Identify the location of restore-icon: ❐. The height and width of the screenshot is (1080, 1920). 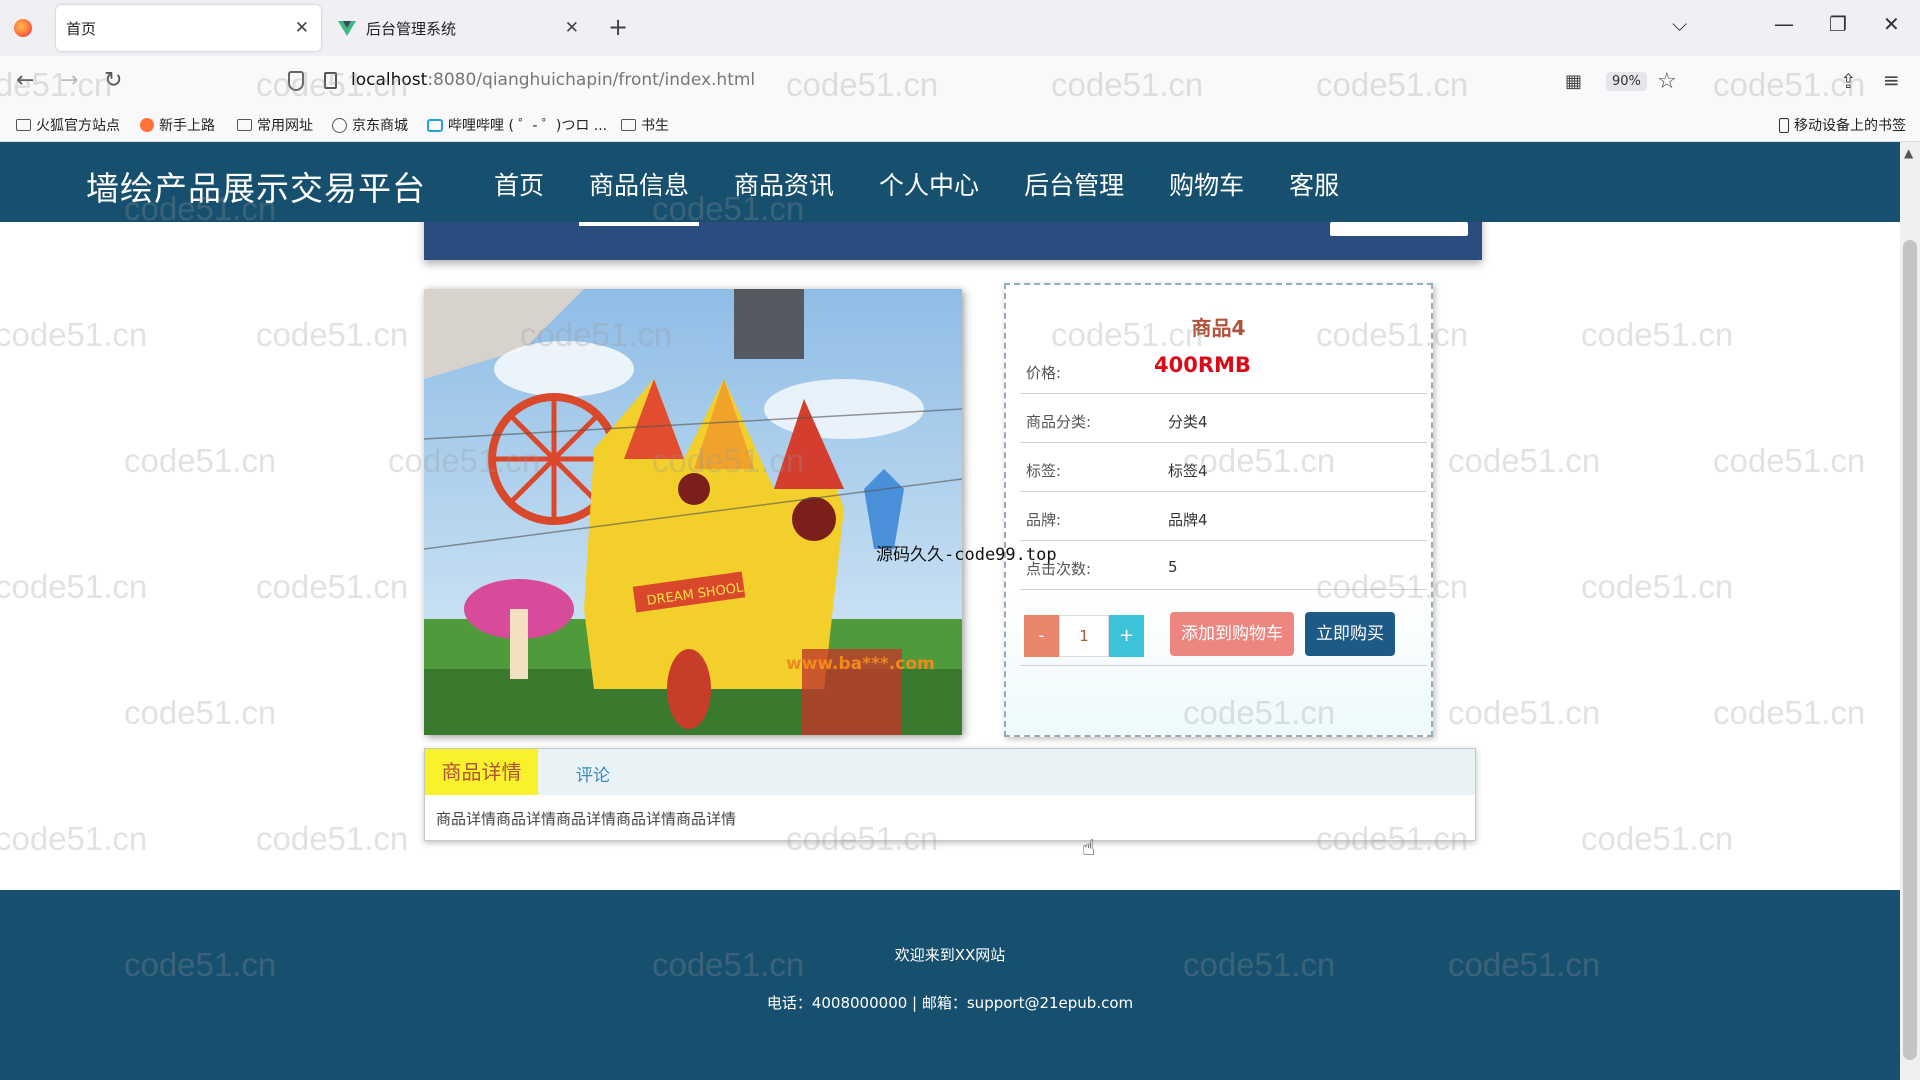
(1838, 24).